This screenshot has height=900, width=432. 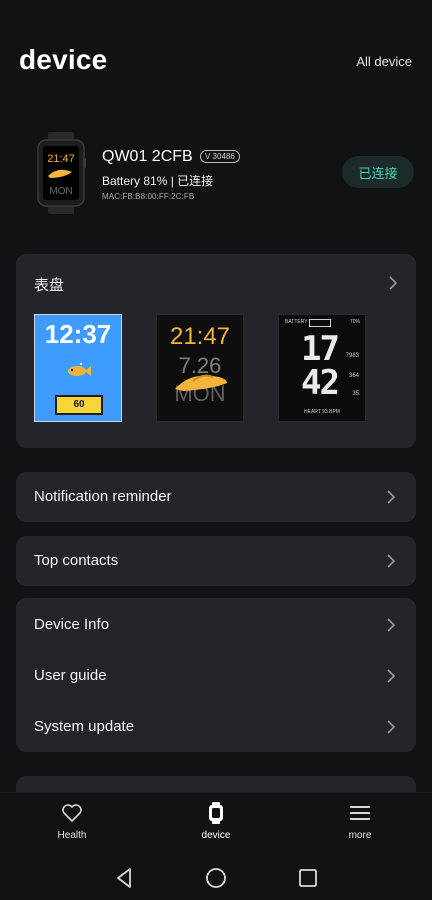 What do you see at coordinates (320, 323) in the screenshot?
I see `battery-icon` at bounding box center [320, 323].